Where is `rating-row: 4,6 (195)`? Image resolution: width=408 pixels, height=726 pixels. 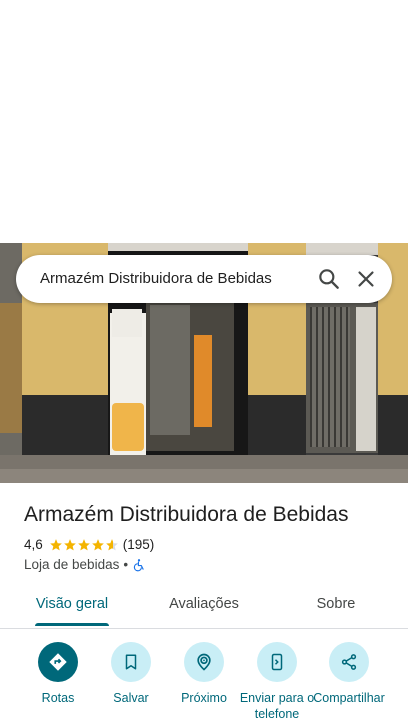 rating-row: 4,6 (195) is located at coordinates (89, 545).